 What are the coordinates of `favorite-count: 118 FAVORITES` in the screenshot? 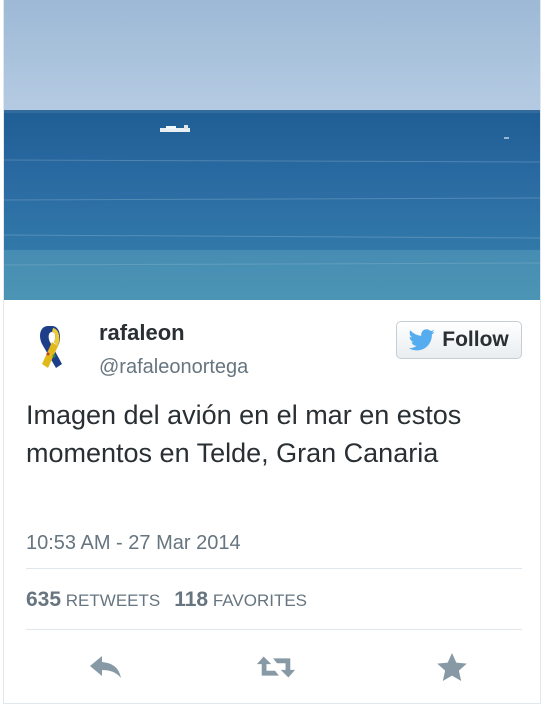 It's located at (241, 599).